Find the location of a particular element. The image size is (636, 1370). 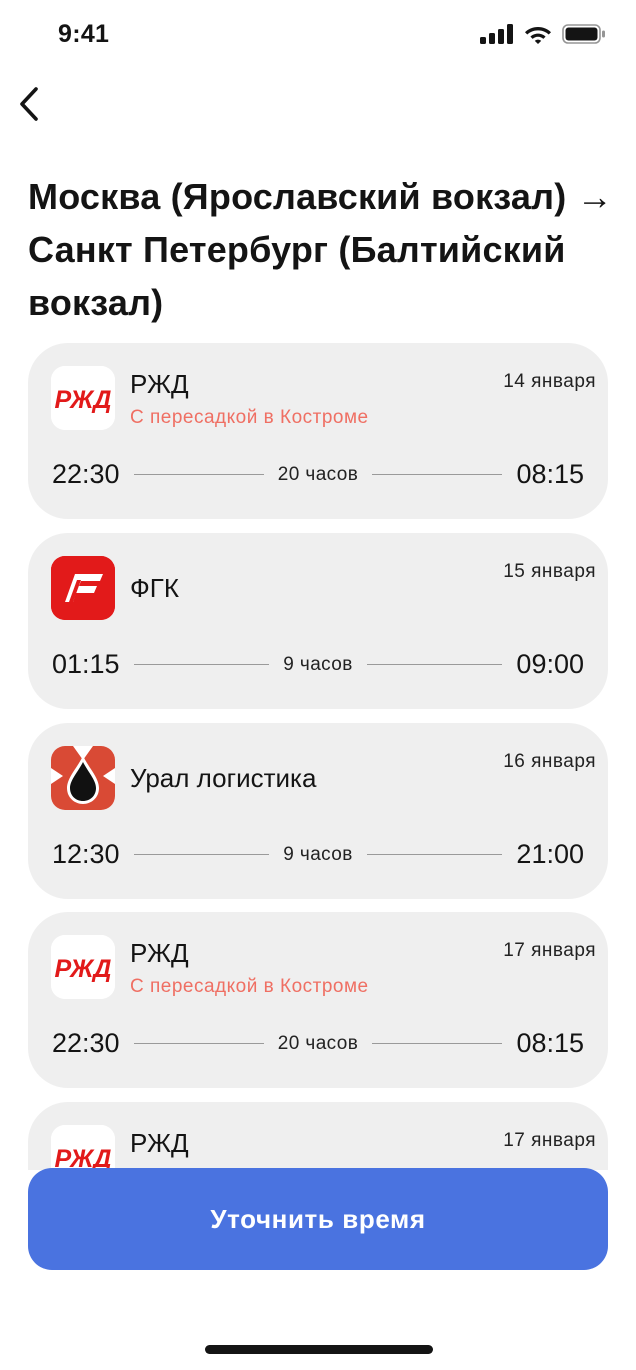

ural-logistika-logo is located at coordinates (83, 778).